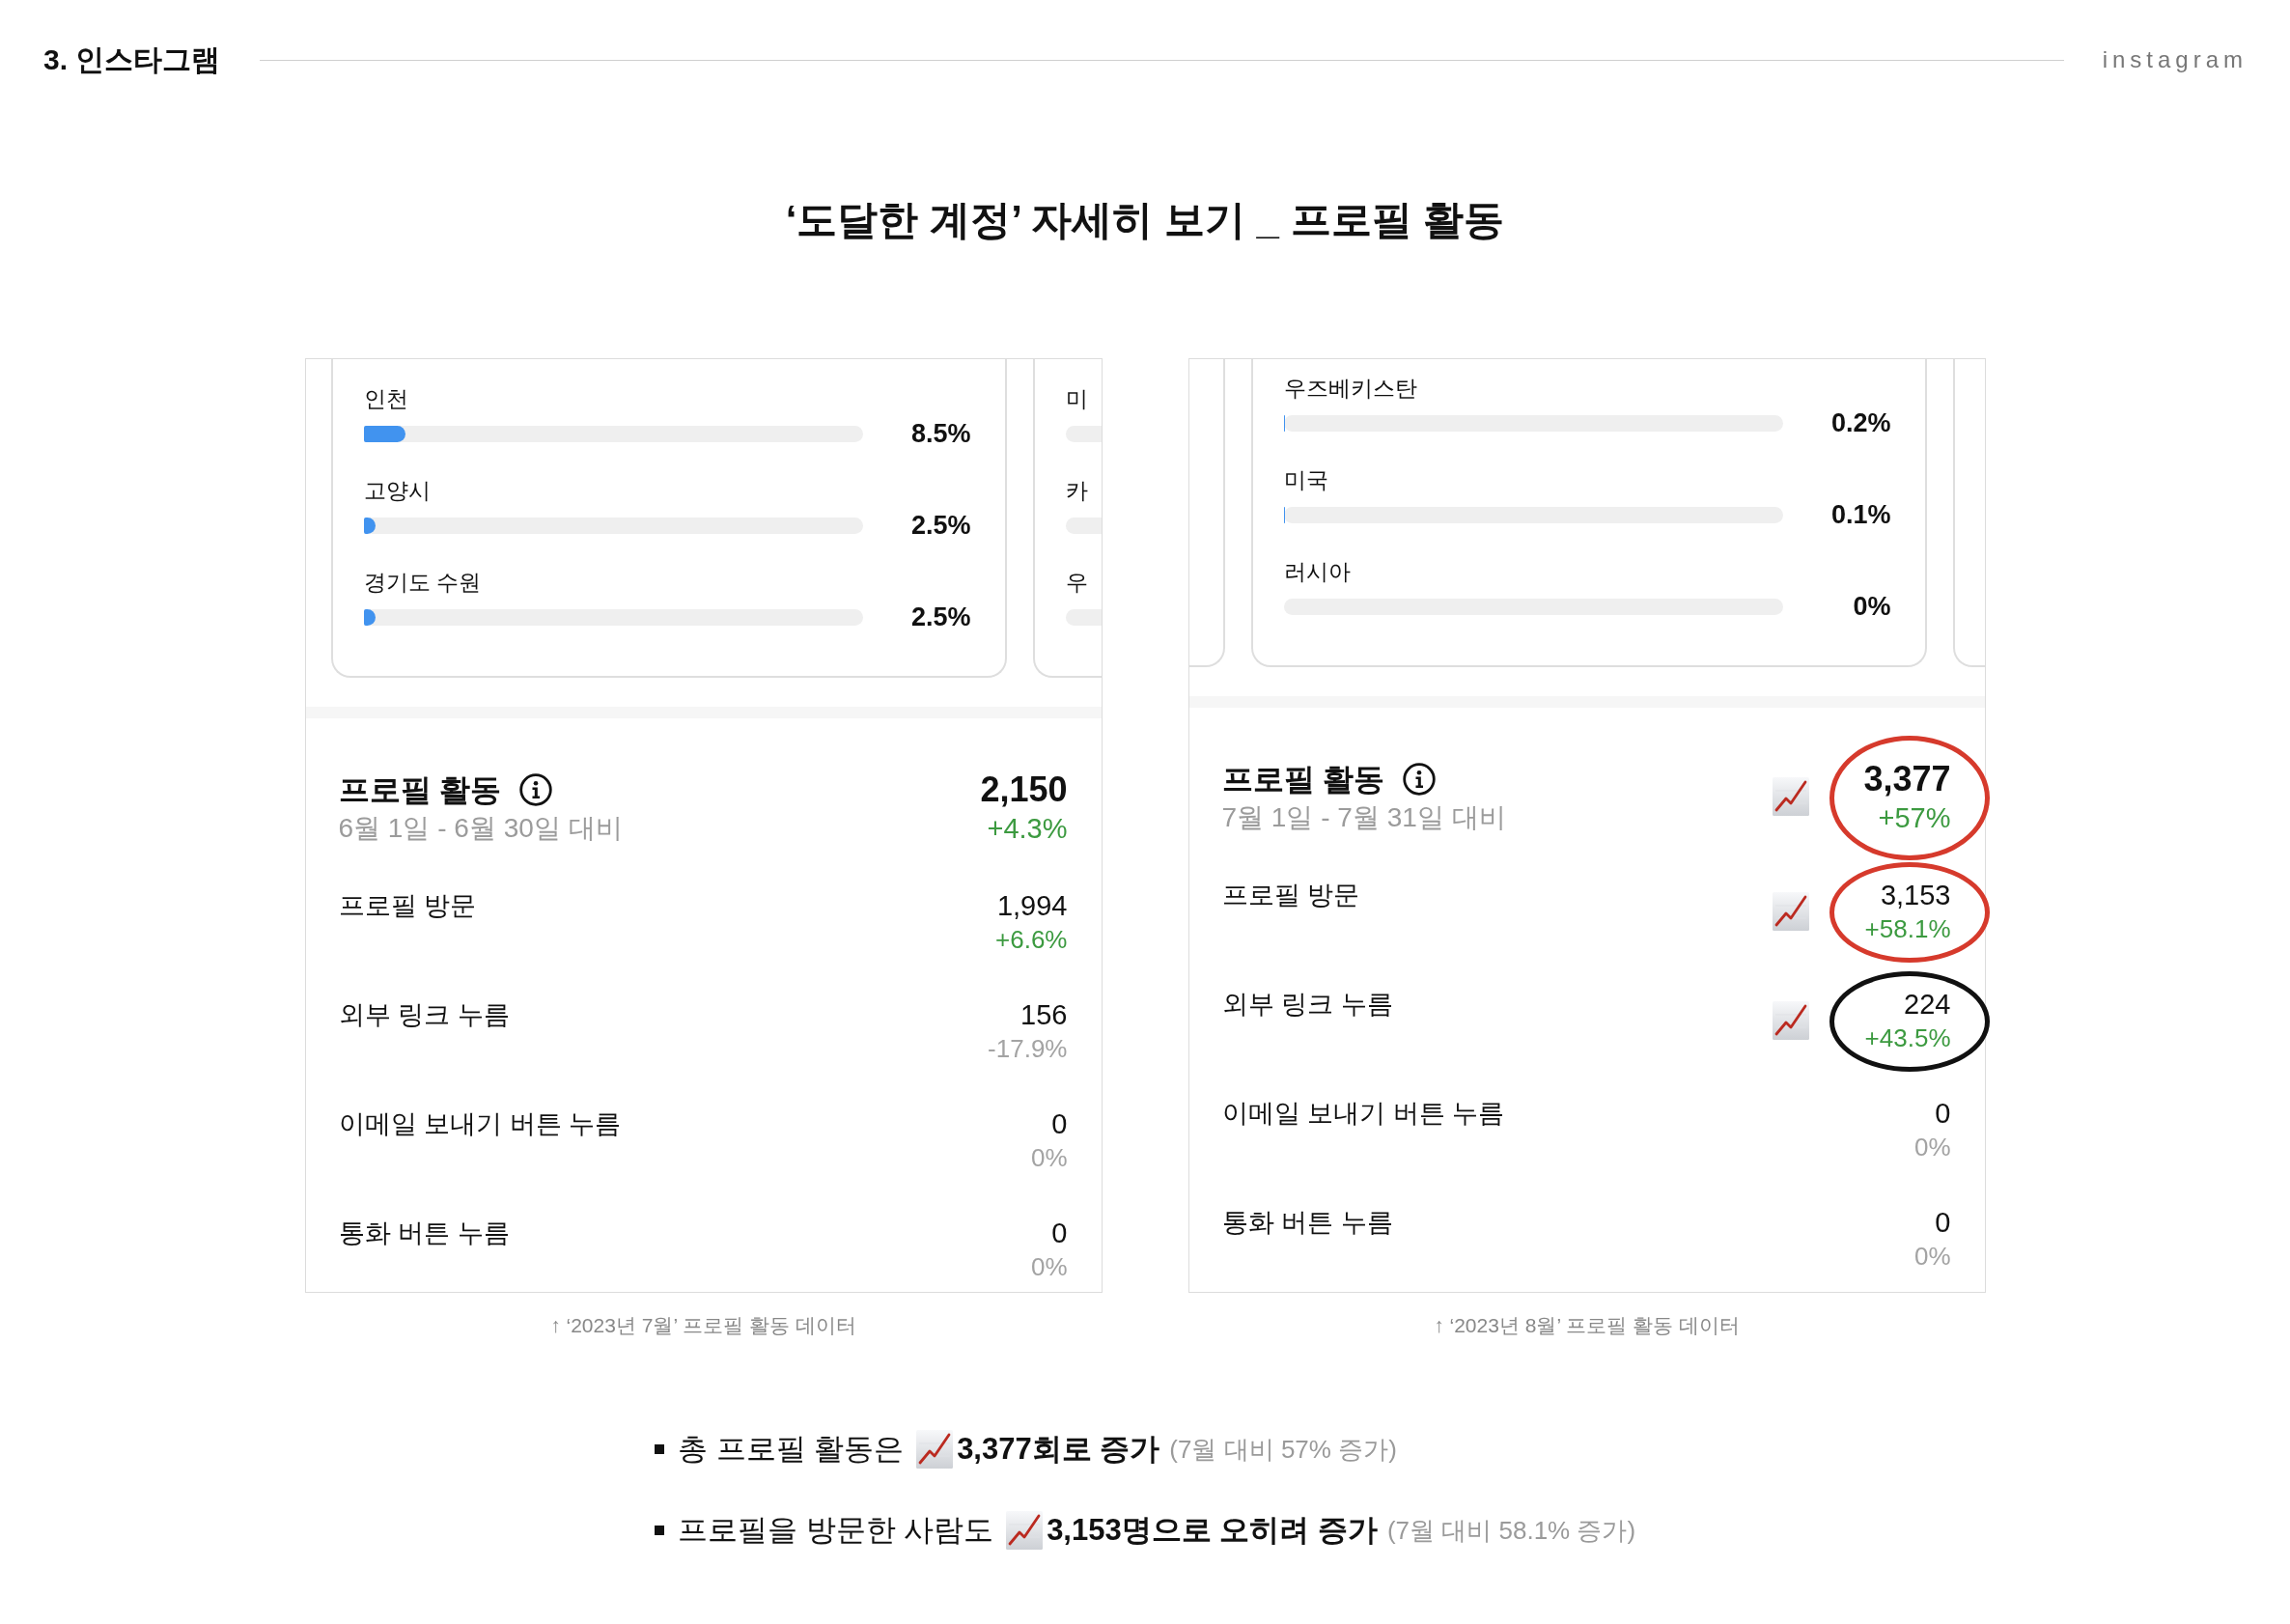  Describe the element at coordinates (835, 1531) in the screenshot. I see `summary-text: 프로필을 방문한 사람도` at that location.